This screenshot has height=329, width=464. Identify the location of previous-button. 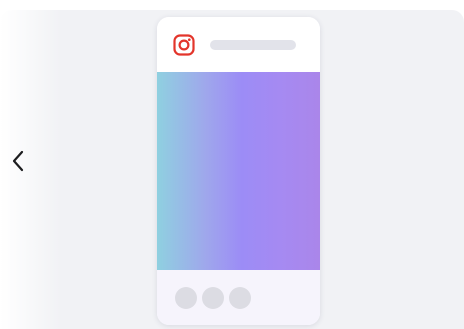
(18, 161).